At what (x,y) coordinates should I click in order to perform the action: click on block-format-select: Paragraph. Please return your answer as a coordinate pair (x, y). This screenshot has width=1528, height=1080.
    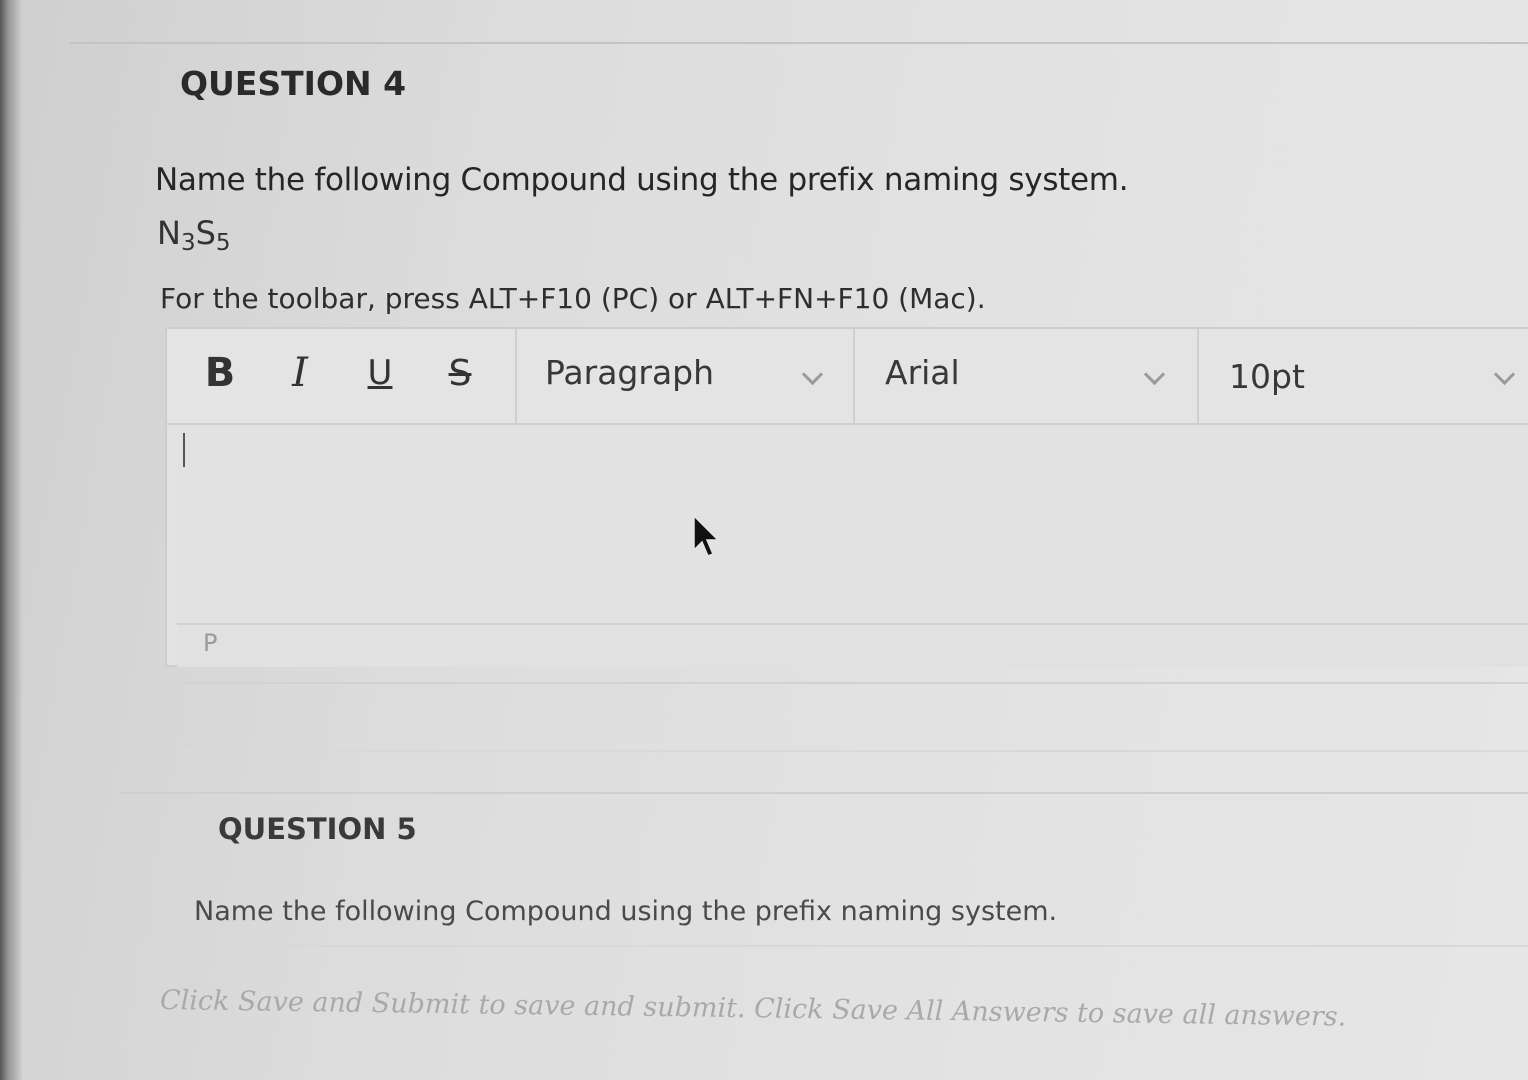
    Looking at the image, I should click on (685, 376).